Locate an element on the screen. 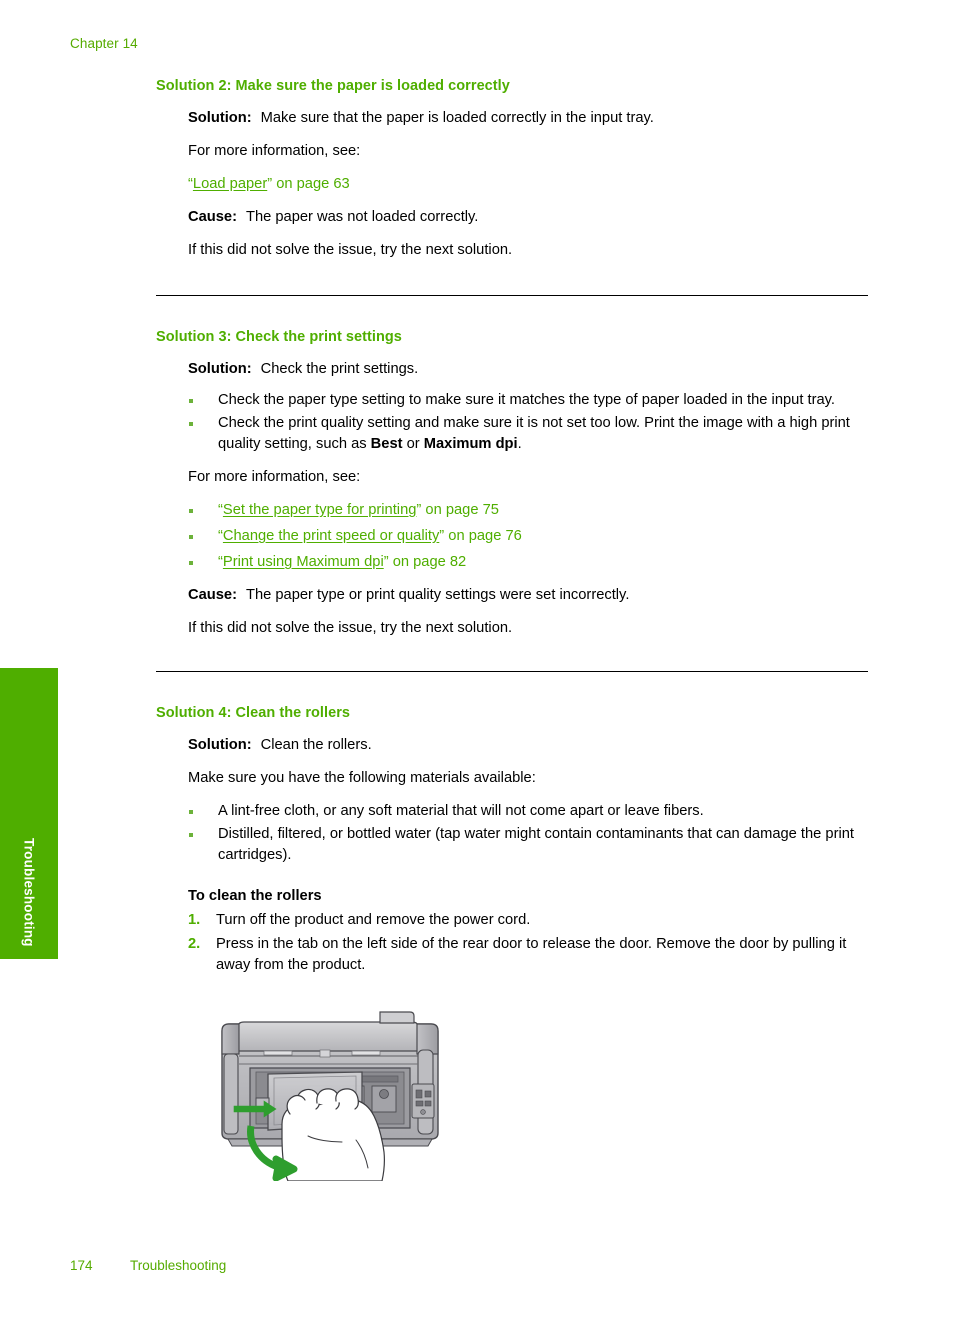 The height and width of the screenshot is (1321, 954). solution-paragraph: Solution: Check the print settings. is located at coordinates (512, 369).